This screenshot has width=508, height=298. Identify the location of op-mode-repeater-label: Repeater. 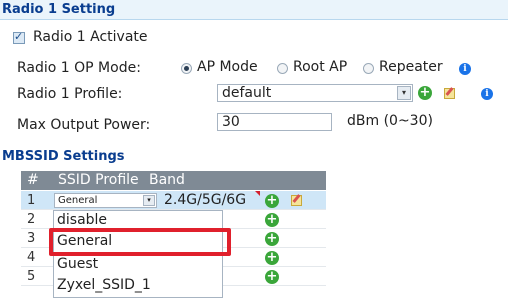
(411, 67).